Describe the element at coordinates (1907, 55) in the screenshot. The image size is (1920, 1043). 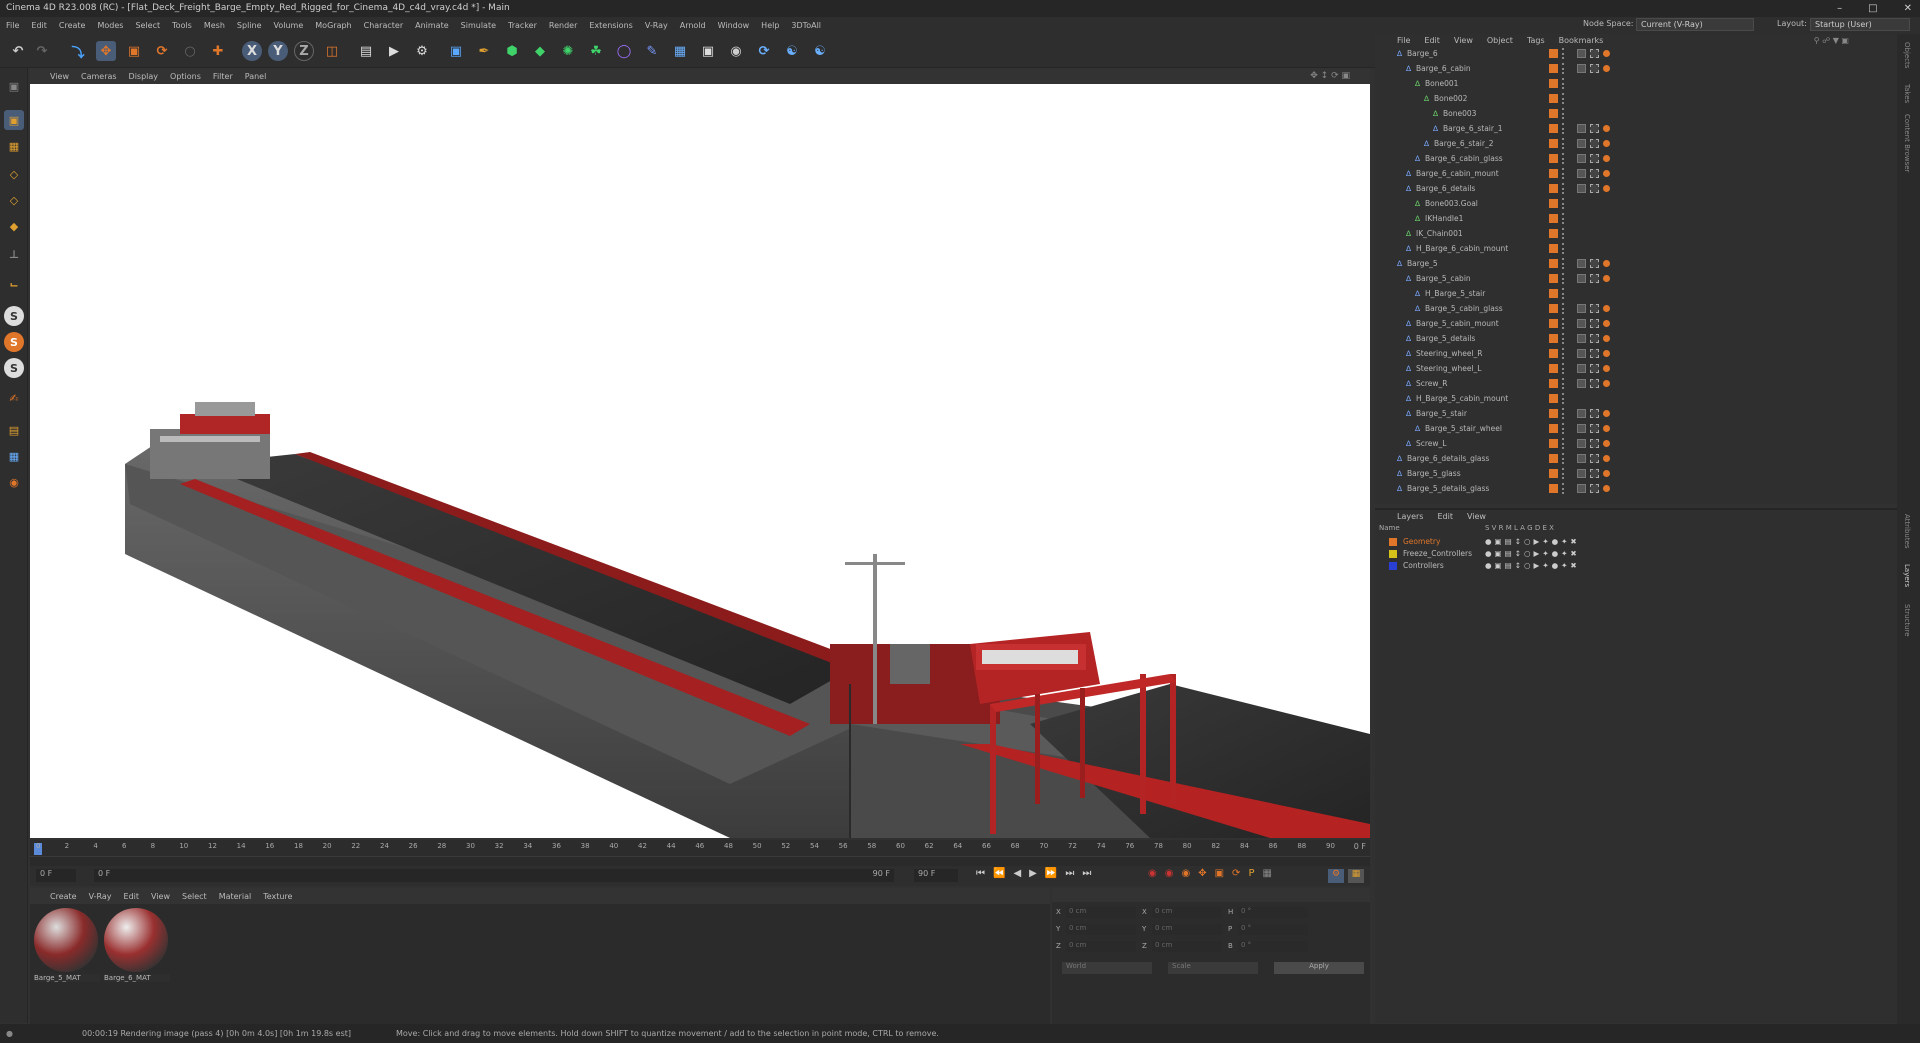
I see `side-tab-objects: Objects` at that location.